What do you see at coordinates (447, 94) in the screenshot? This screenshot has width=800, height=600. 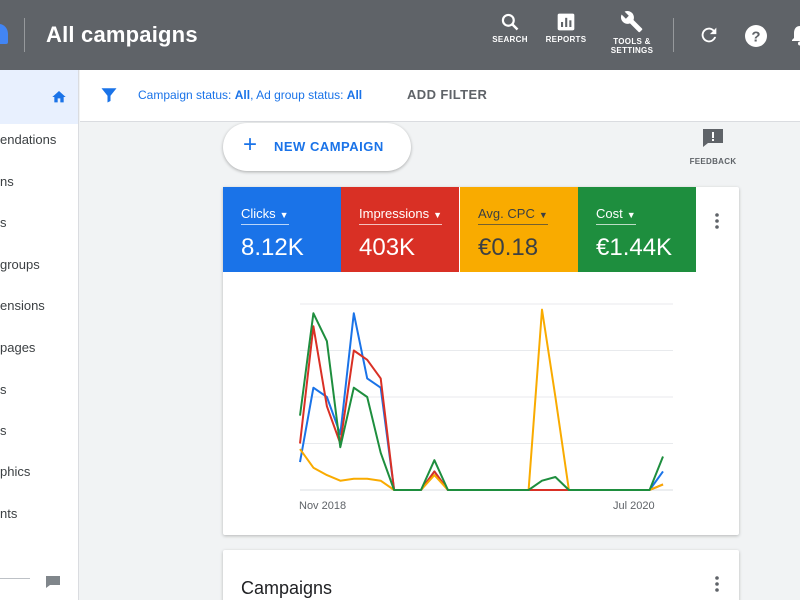 I see `add-filter-button: ADD FILTER` at bounding box center [447, 94].